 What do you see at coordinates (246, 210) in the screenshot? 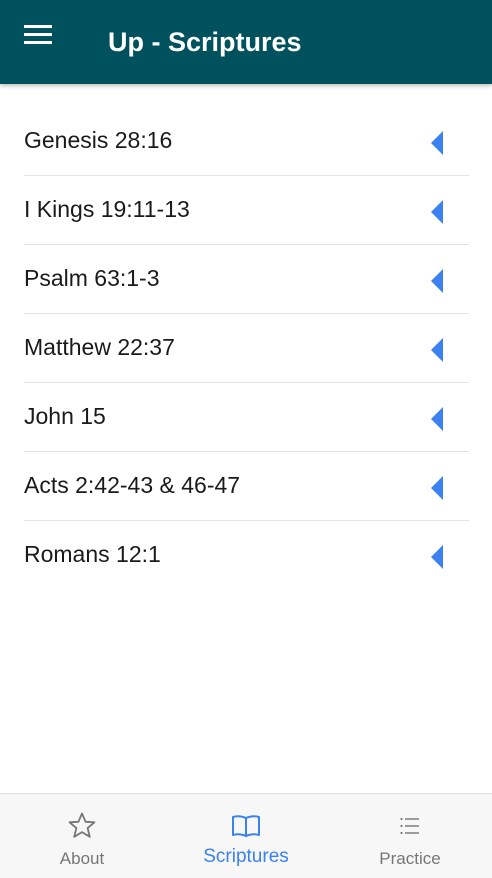
I see `scripture-item: I Kings 19:11-13` at bounding box center [246, 210].